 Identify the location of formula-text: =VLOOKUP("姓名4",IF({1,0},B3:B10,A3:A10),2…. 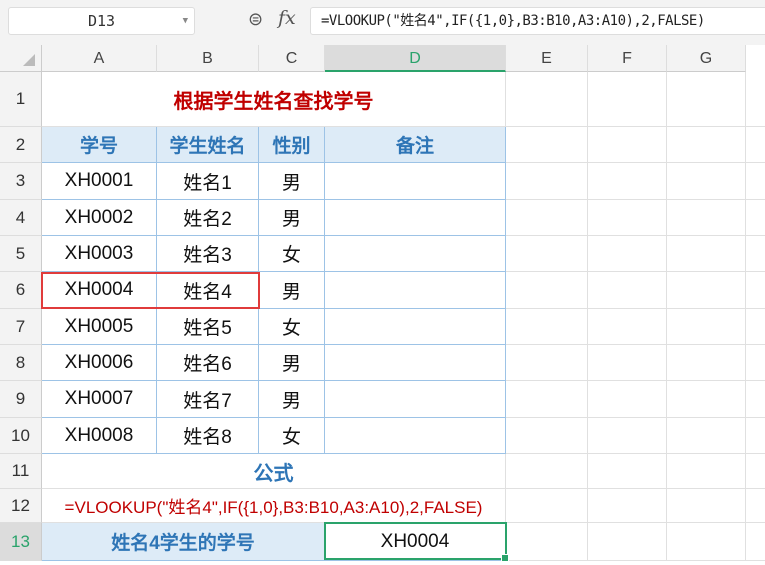
(274, 506).